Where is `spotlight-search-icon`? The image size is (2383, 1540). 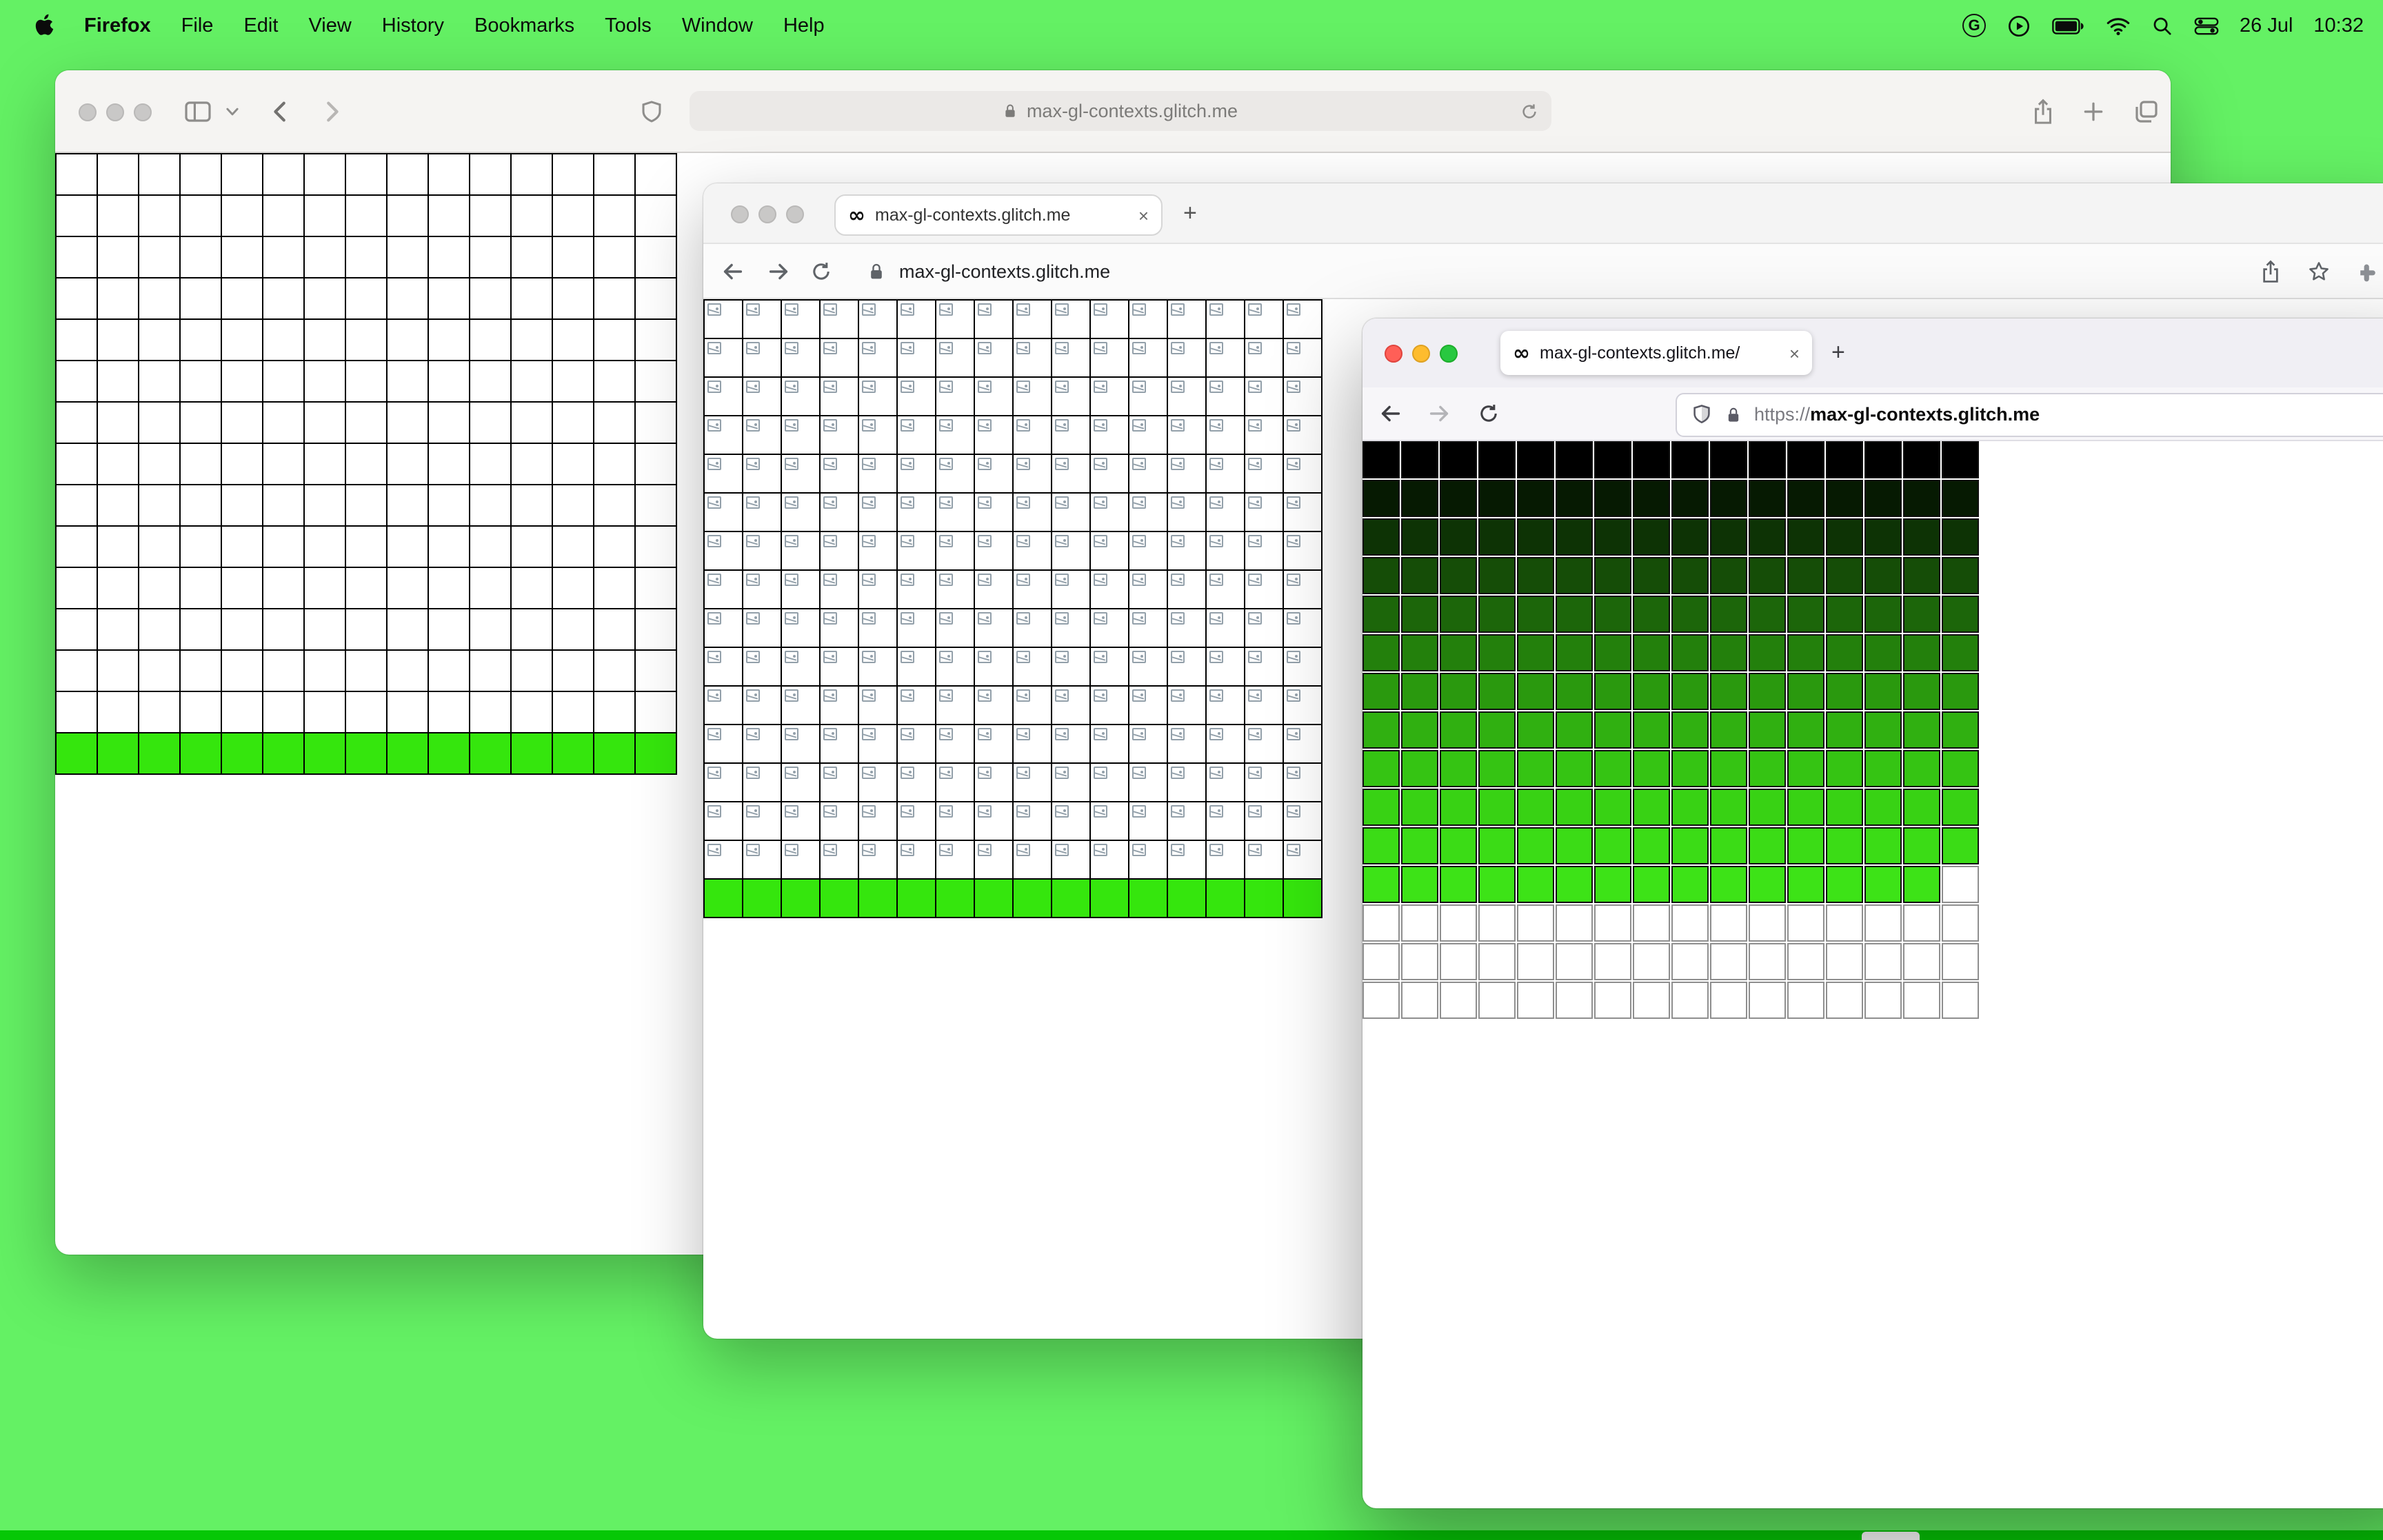 spotlight-search-icon is located at coordinates (2162, 26).